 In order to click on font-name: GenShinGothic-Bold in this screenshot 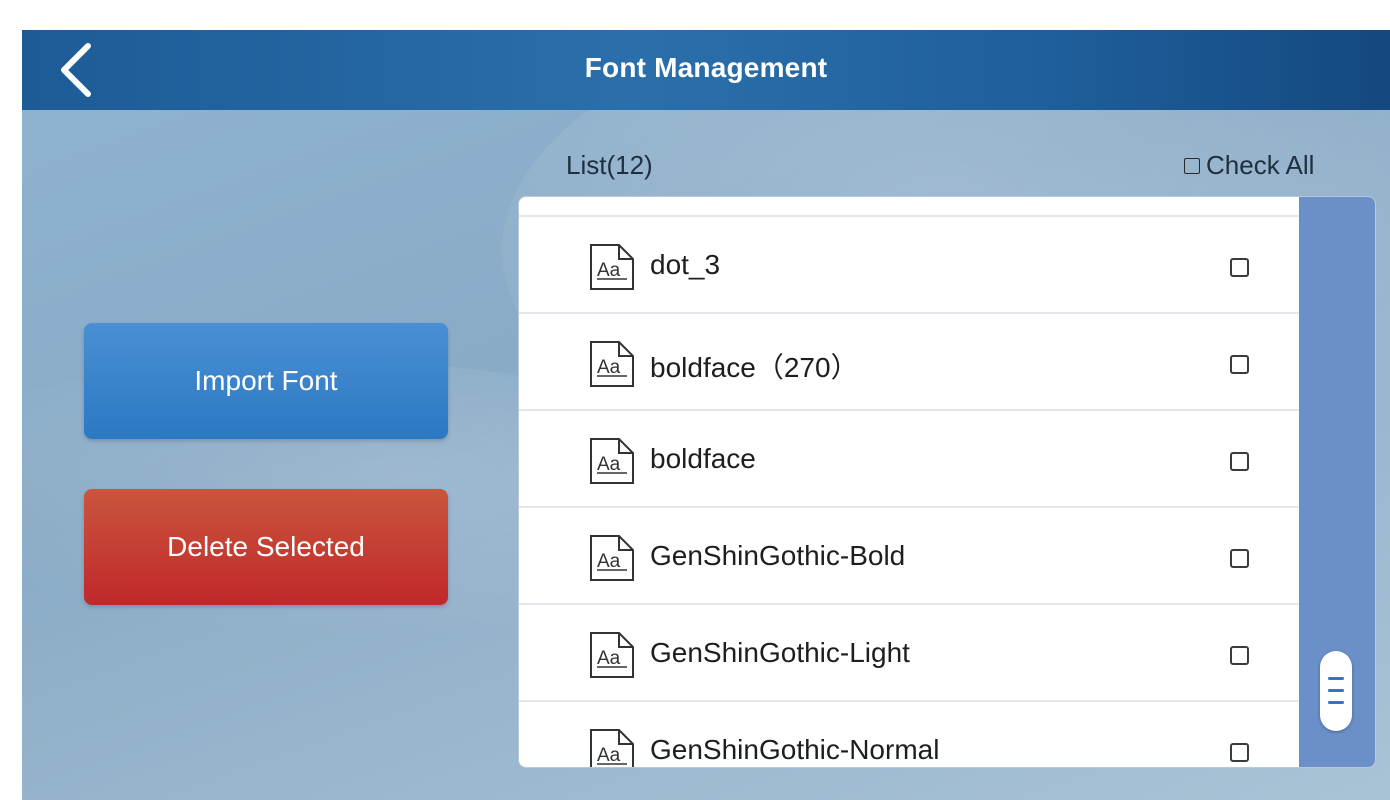, I will do `click(778, 555)`.